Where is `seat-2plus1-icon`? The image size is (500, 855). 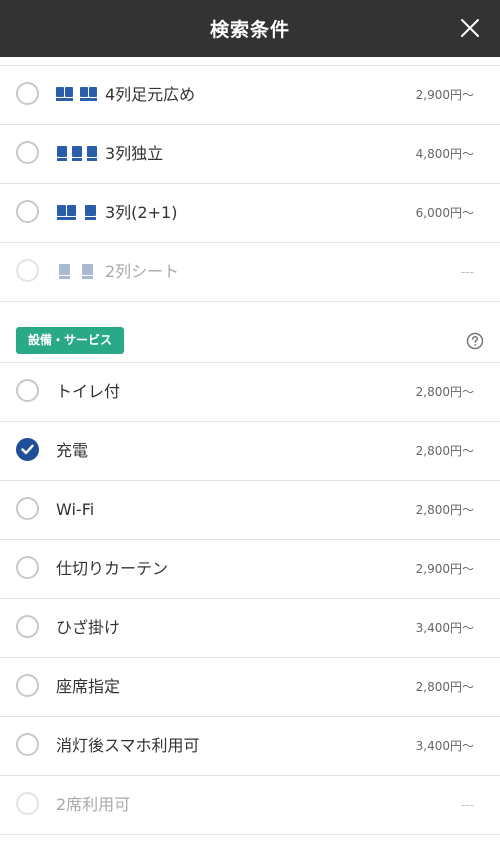 seat-2plus1-icon is located at coordinates (77, 214).